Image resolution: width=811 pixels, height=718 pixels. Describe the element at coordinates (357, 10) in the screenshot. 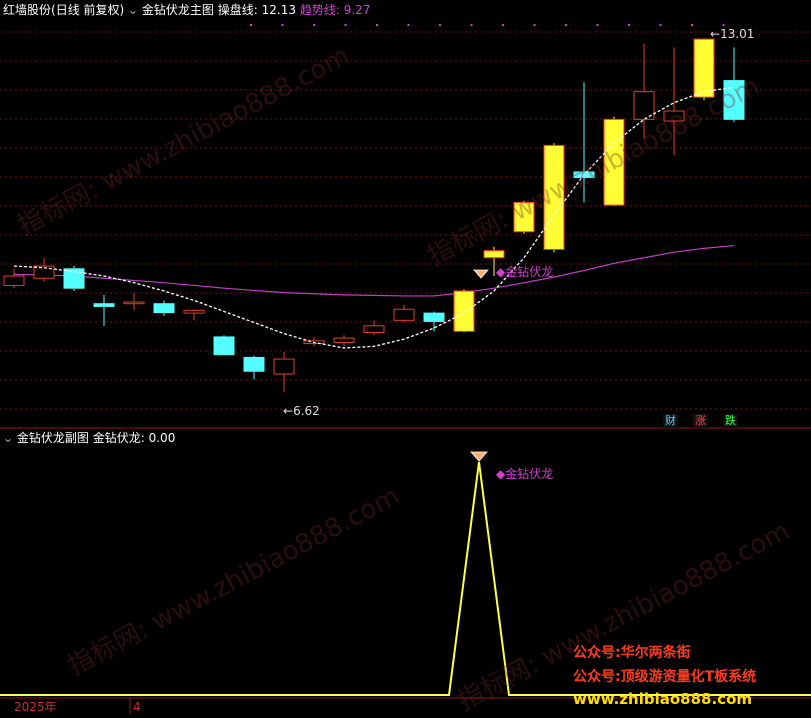

I see `trend-line-value: 9.27` at that location.